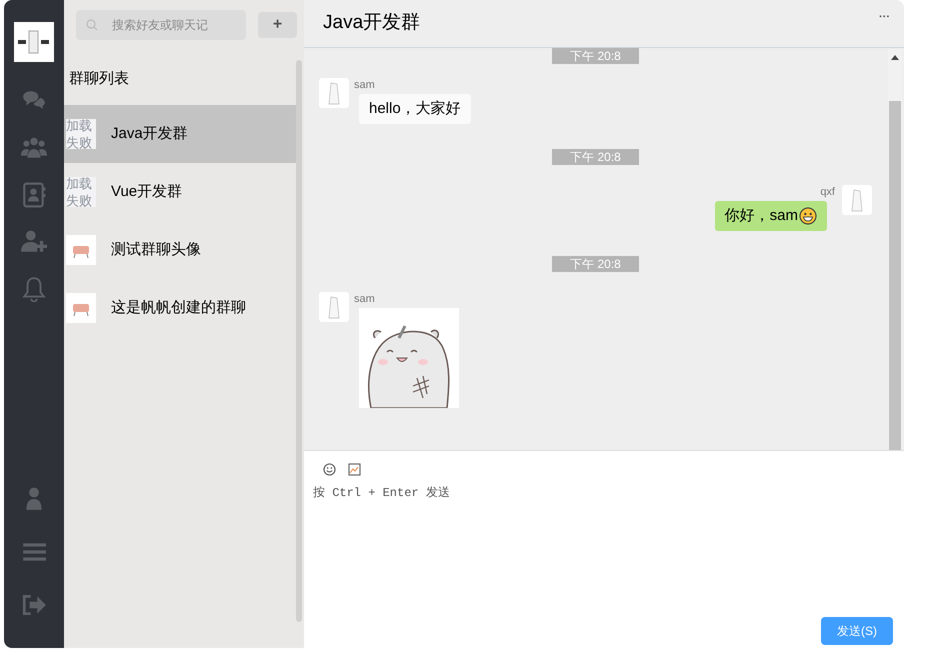 The height and width of the screenshot is (664, 951). What do you see at coordinates (827, 192) in the screenshot?
I see `sender-name: qxf` at bounding box center [827, 192].